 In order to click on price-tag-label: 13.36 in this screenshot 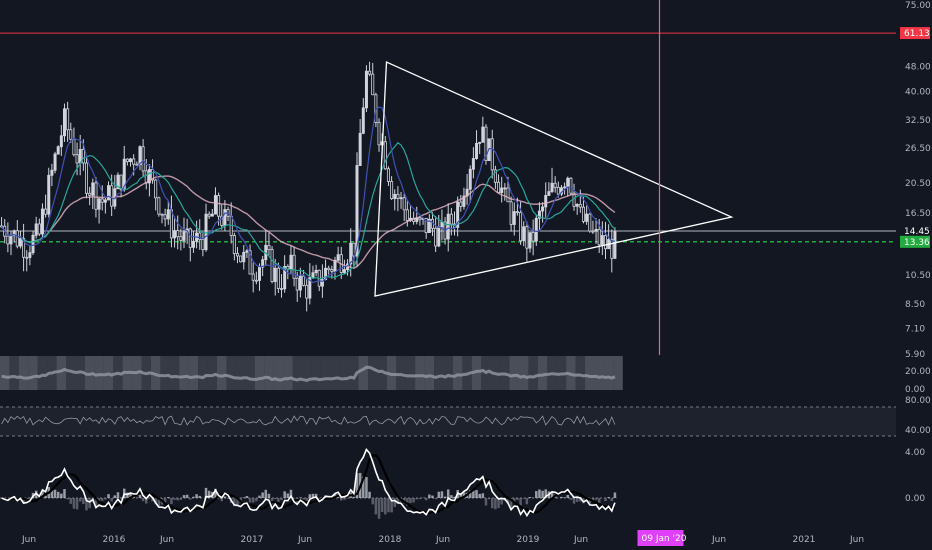, I will do `click(917, 243)`.